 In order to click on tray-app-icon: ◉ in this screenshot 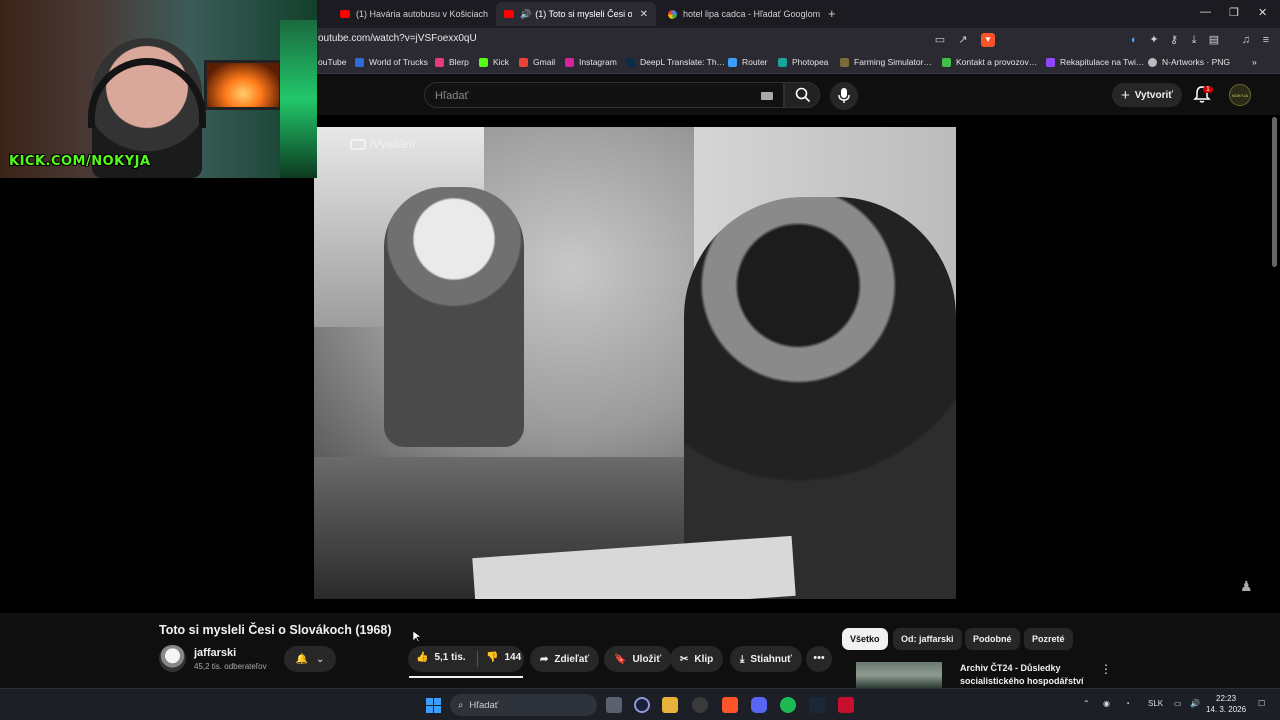, I will do `click(1106, 703)`.